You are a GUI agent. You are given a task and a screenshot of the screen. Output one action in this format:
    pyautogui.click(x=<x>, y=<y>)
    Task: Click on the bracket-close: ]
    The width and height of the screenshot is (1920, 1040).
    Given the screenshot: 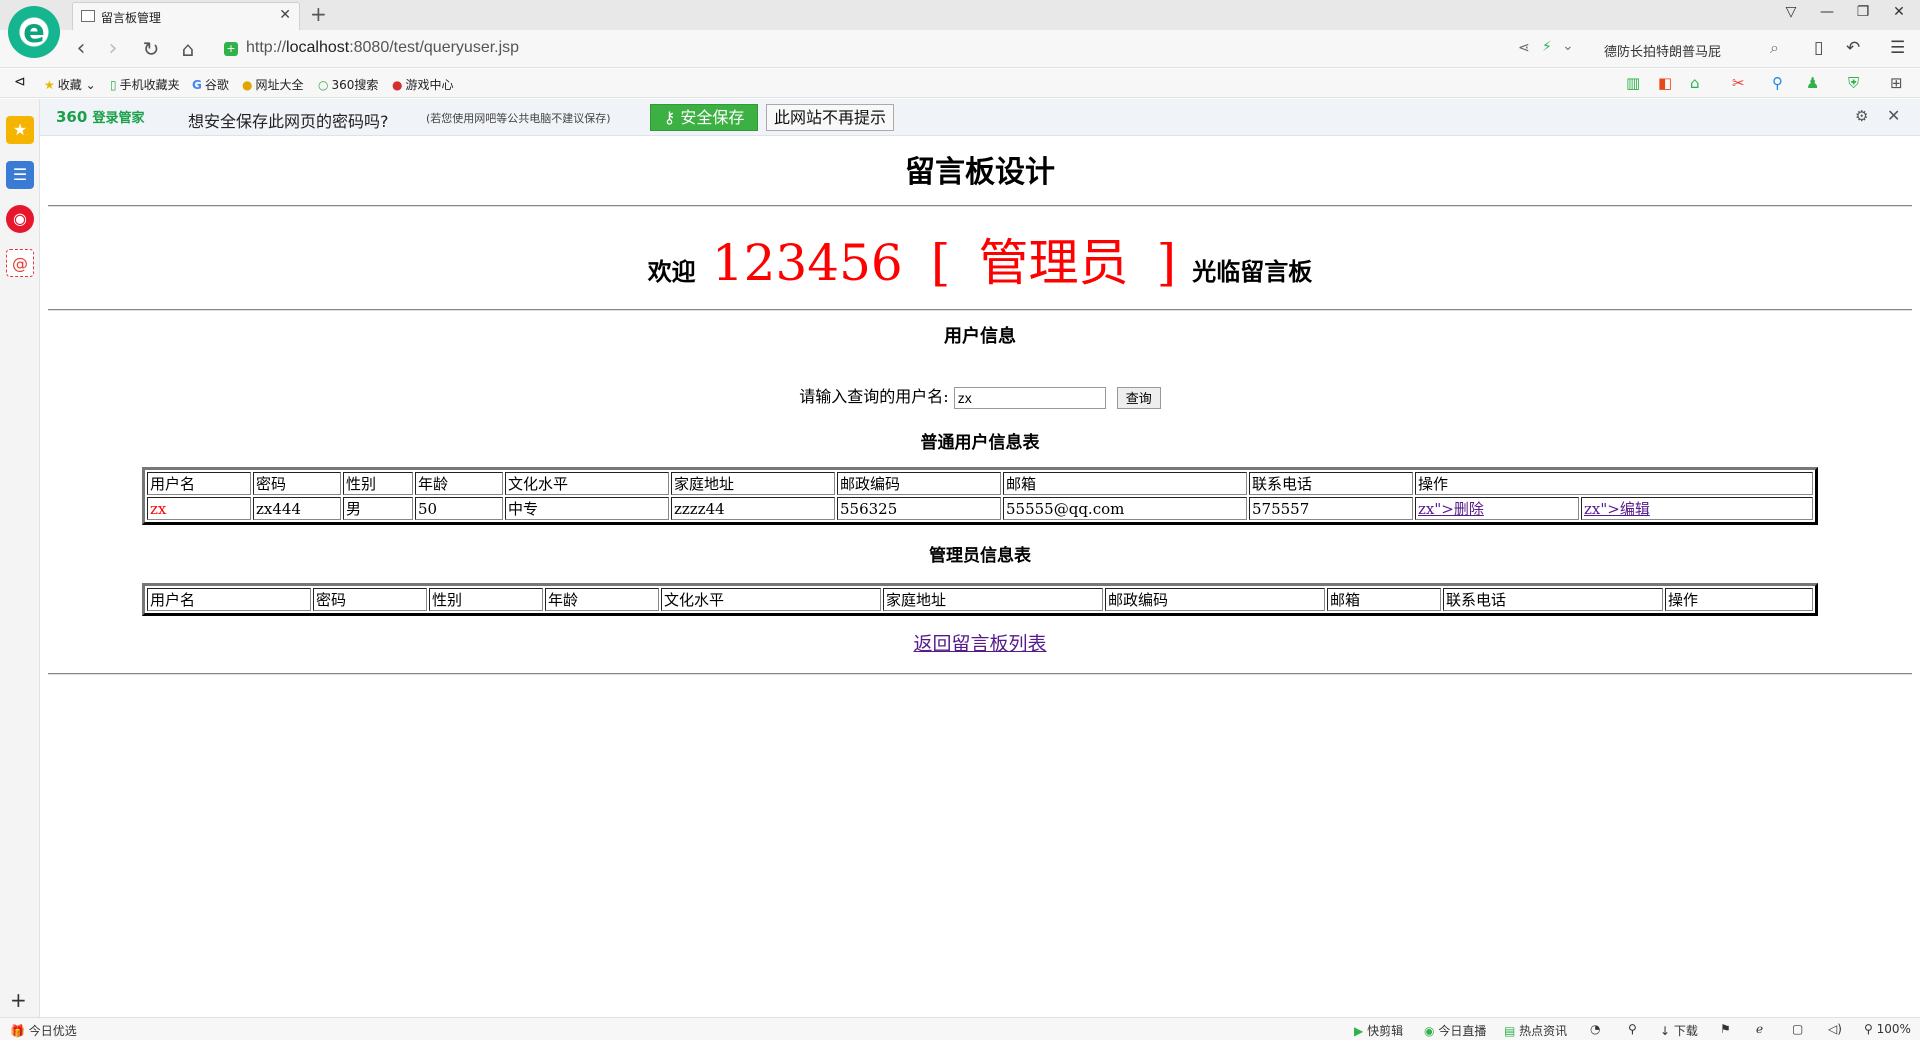 What is the action you would take?
    pyautogui.click(x=1166, y=263)
    